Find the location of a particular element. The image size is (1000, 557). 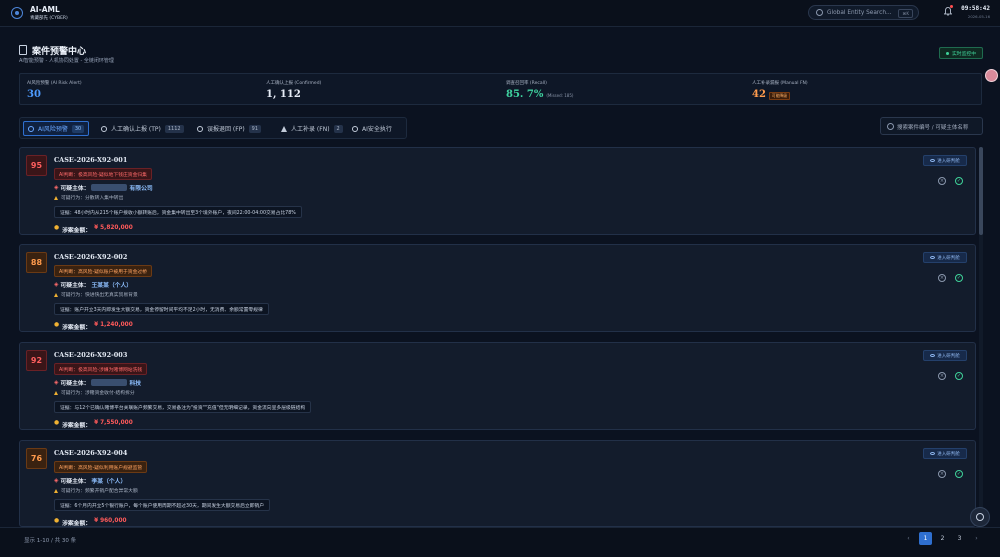

stat-value: 30 is located at coordinates (54, 94).